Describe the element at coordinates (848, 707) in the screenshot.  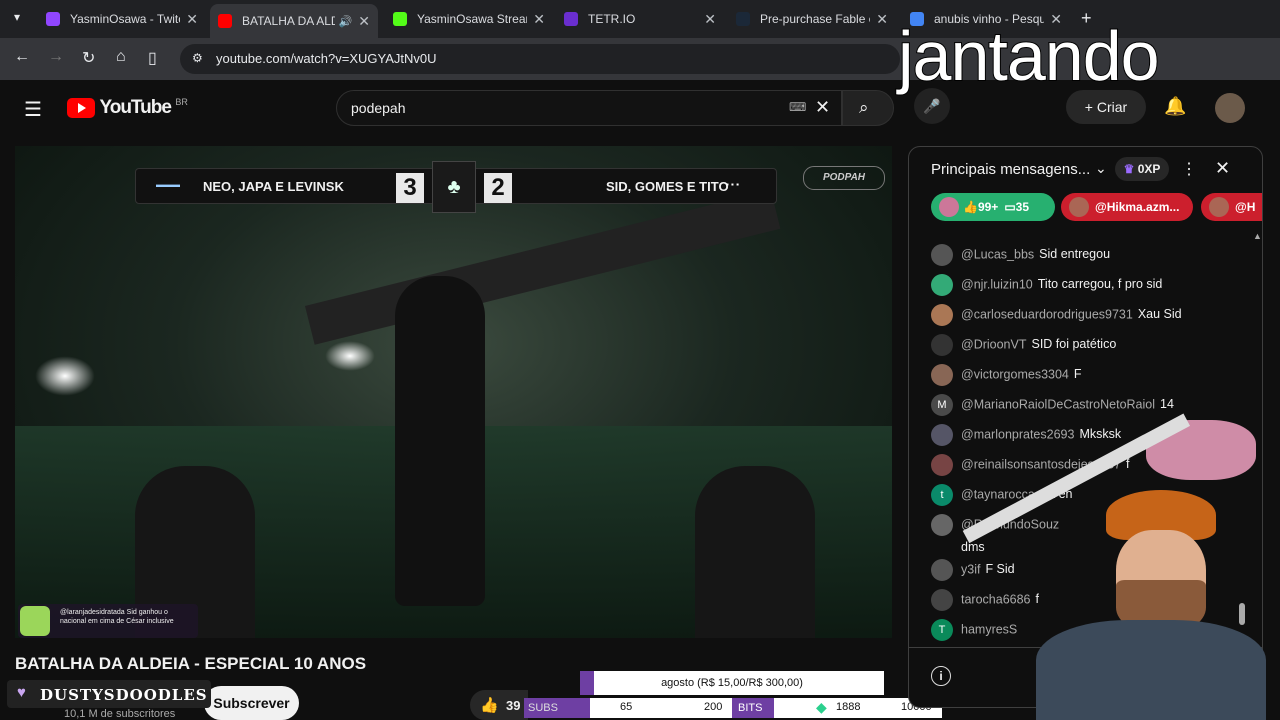
I see `bits-value: 1888` at that location.